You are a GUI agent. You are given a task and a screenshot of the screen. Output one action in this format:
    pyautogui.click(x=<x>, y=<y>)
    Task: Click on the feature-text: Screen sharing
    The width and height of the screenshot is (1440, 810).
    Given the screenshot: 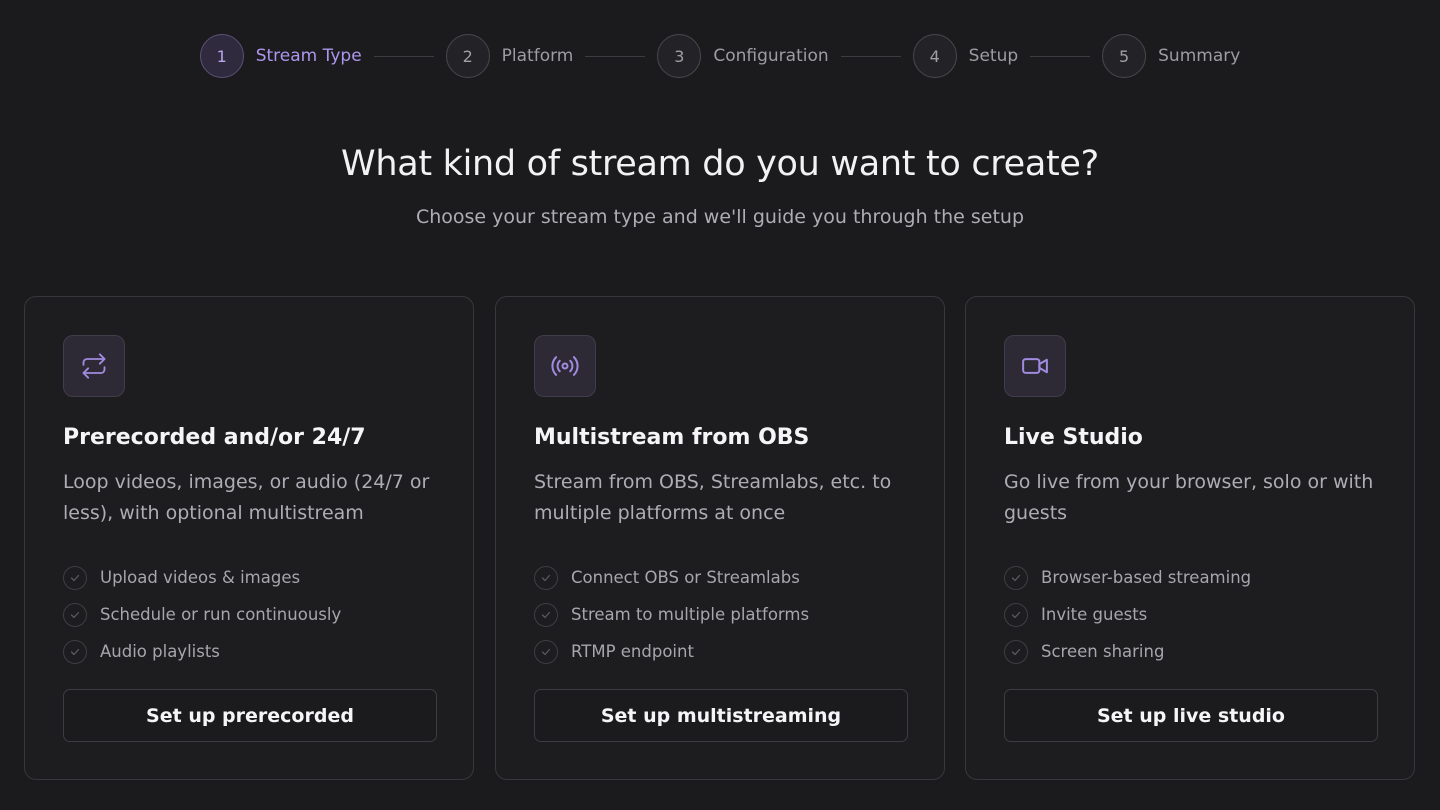 What is the action you would take?
    pyautogui.click(x=1103, y=651)
    